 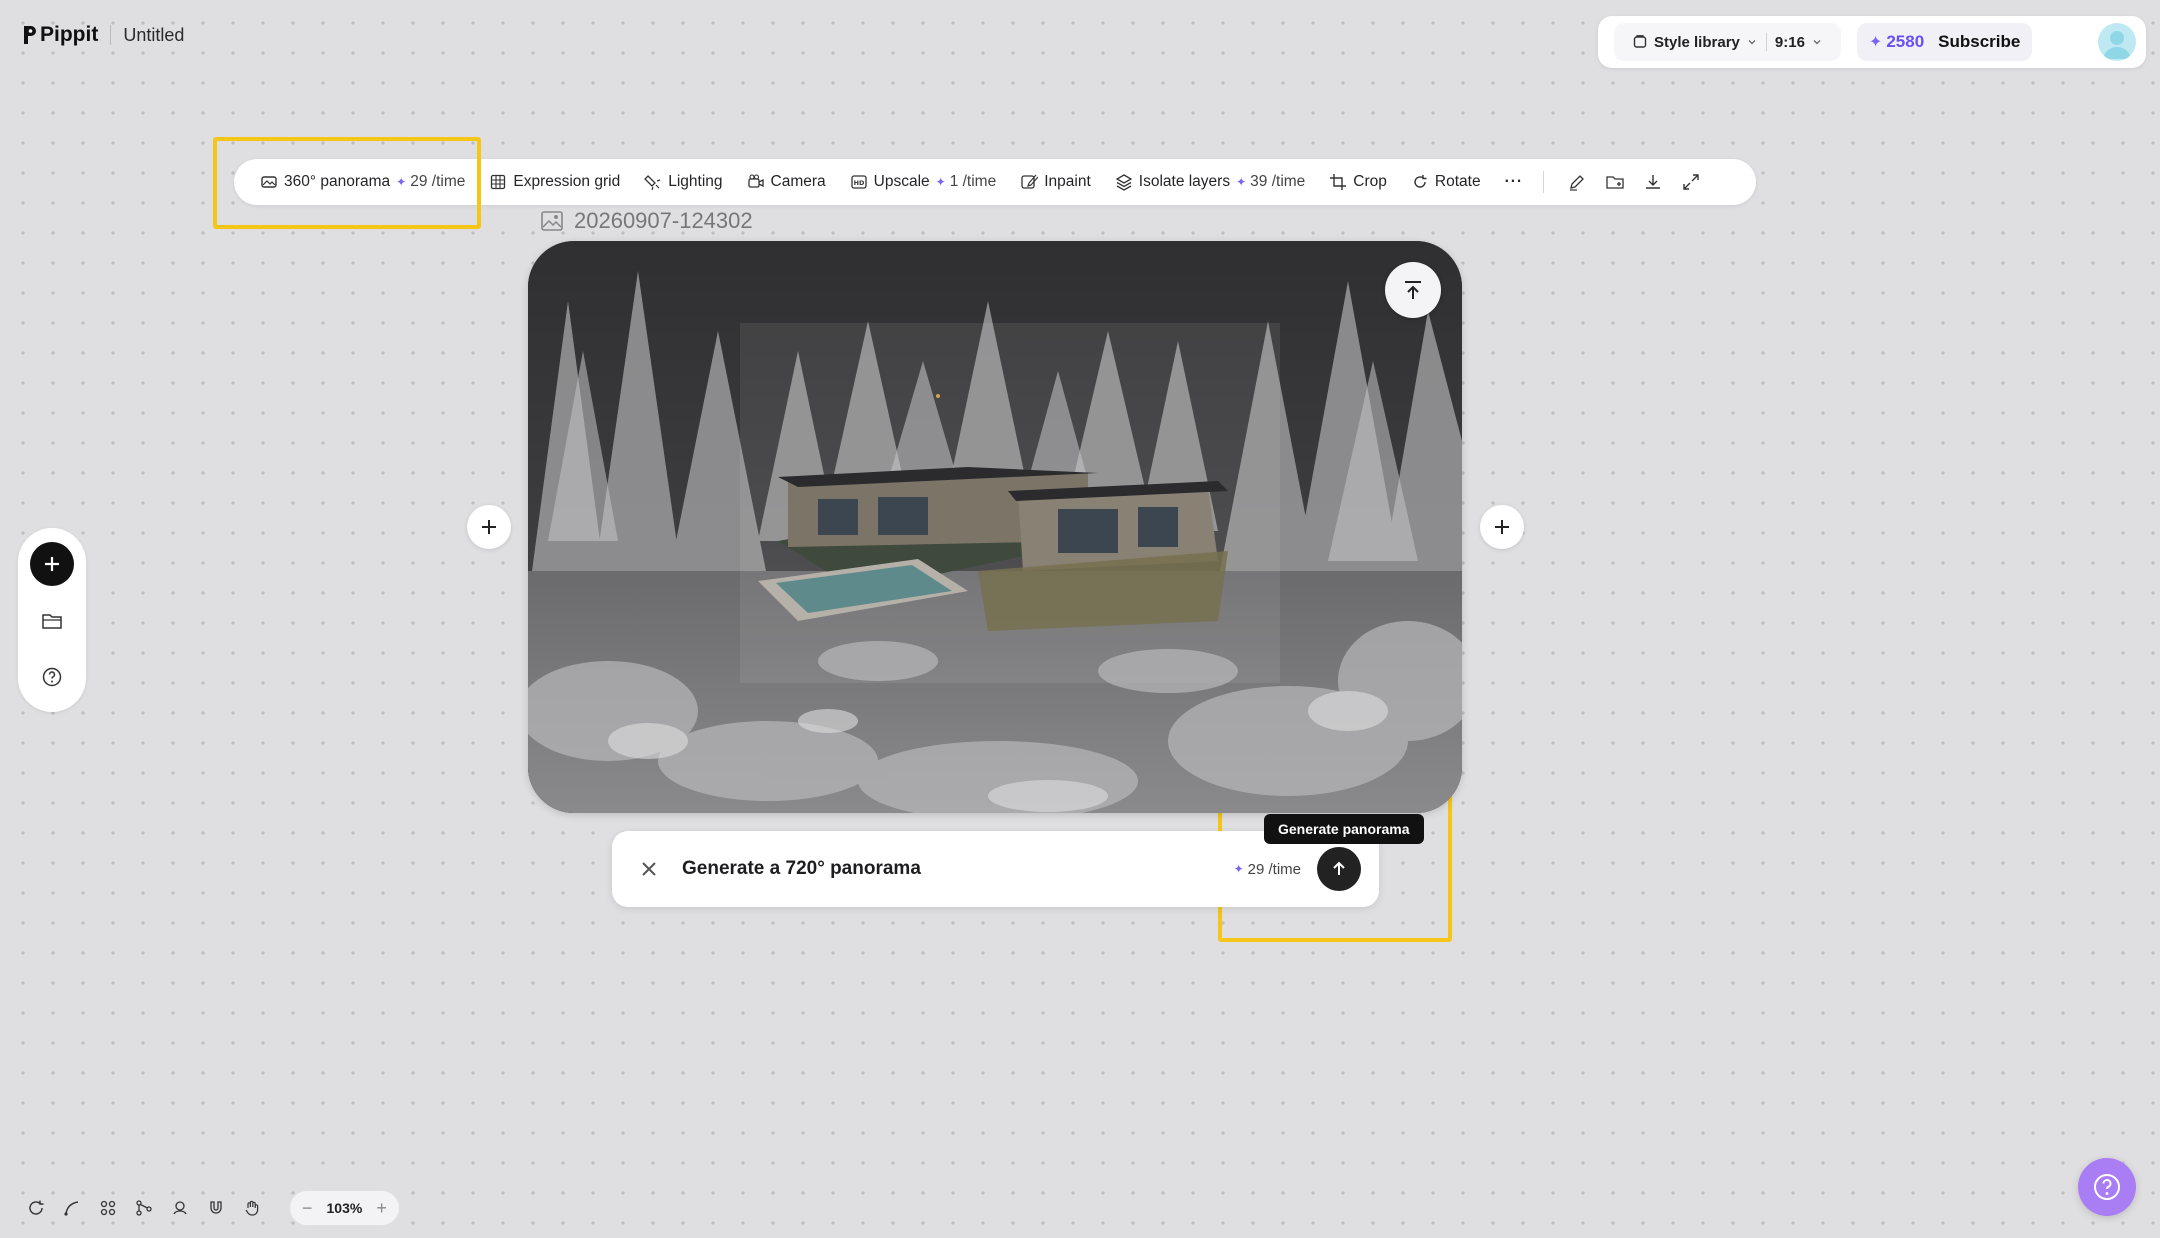 What do you see at coordinates (381, 1208) in the screenshot?
I see `zoom-in-button: +` at bounding box center [381, 1208].